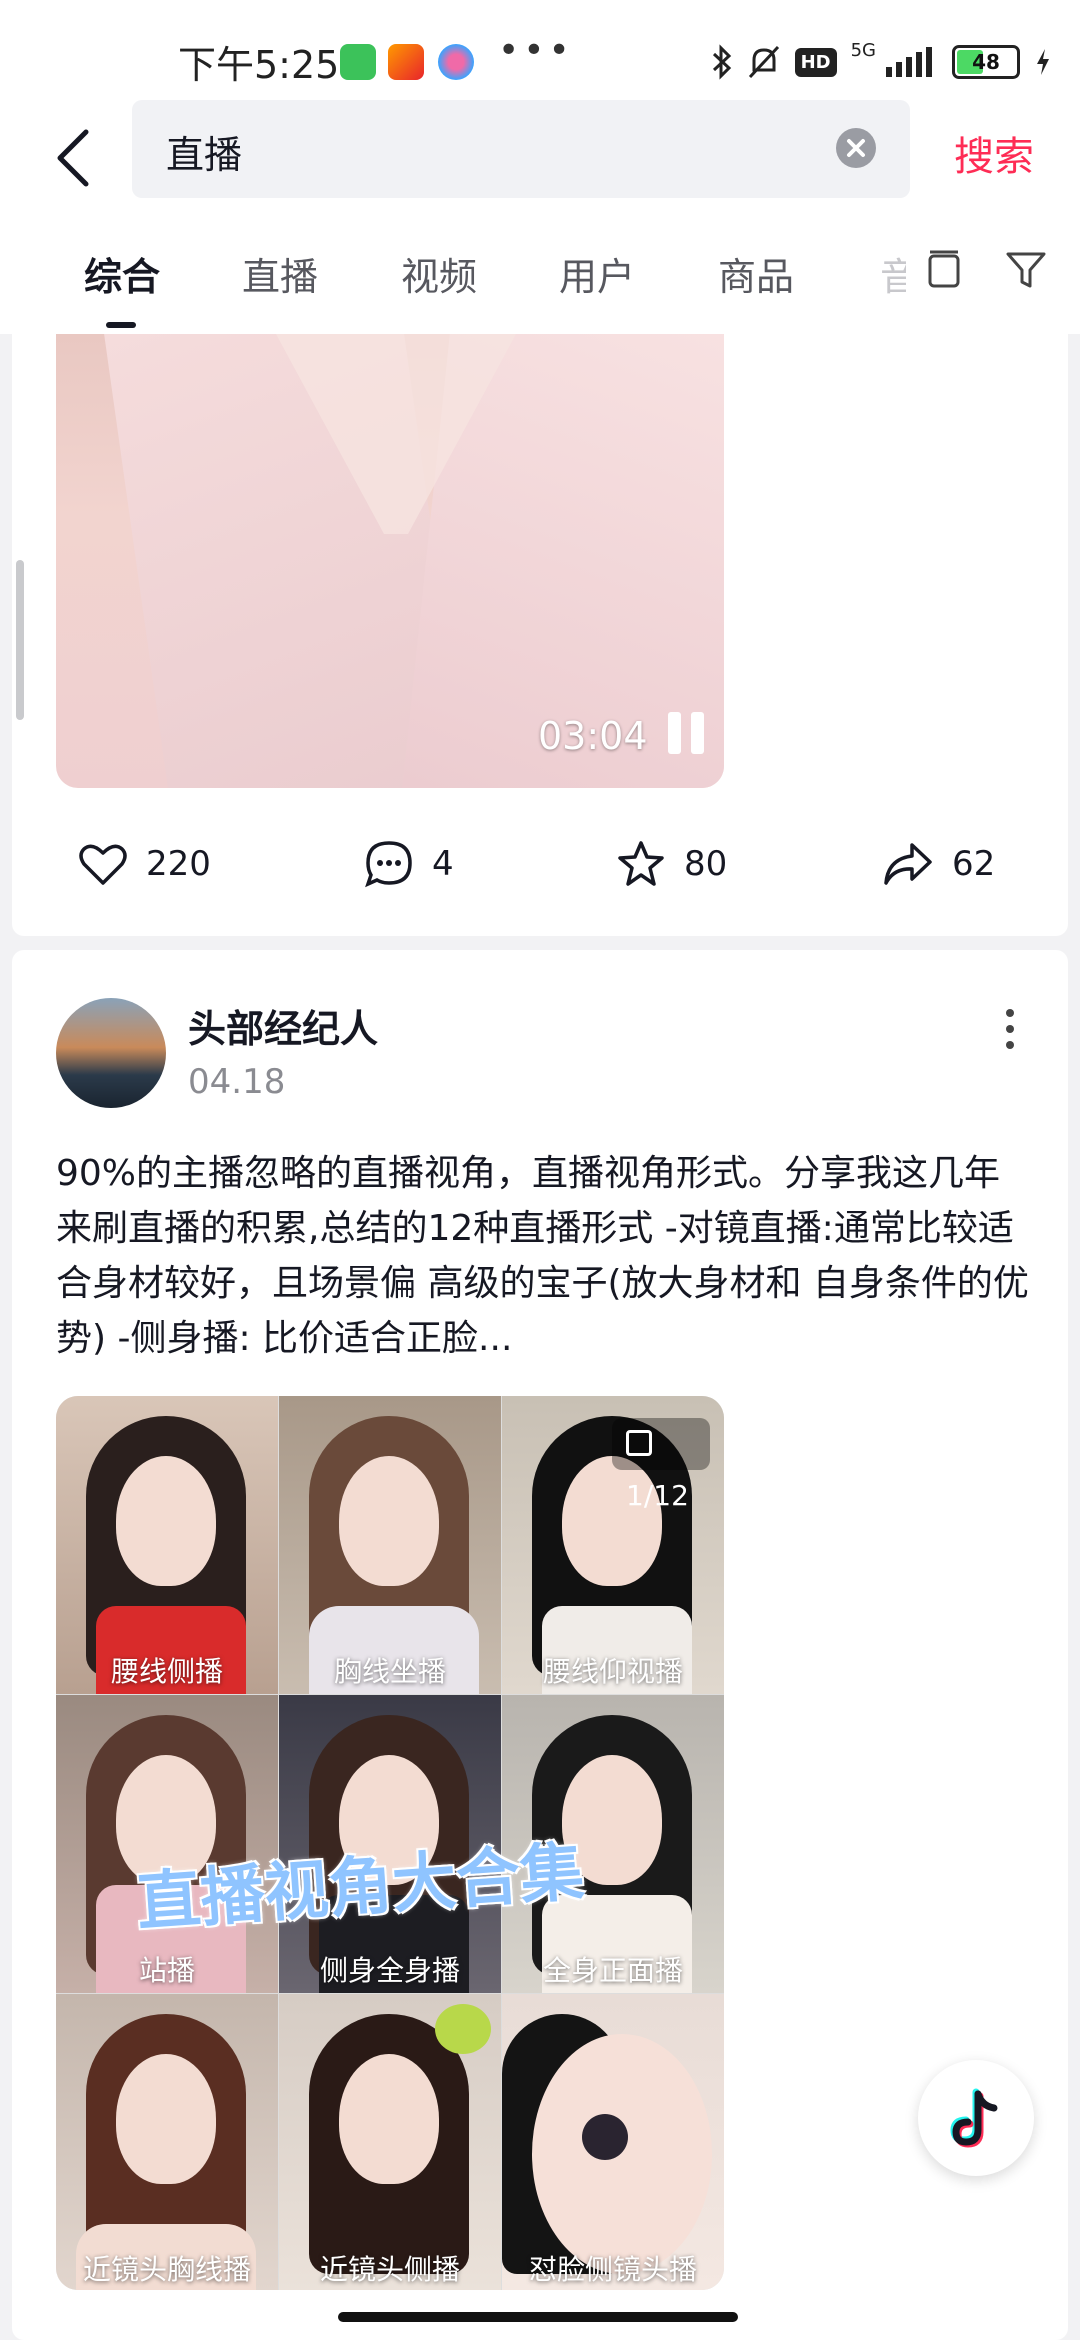  I want to click on grid-caption: 全身正面播, so click(612, 1970).